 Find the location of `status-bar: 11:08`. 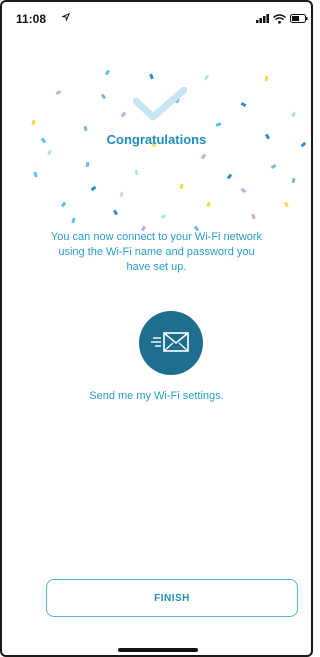

status-bar: 11:08 is located at coordinates (156, 17).